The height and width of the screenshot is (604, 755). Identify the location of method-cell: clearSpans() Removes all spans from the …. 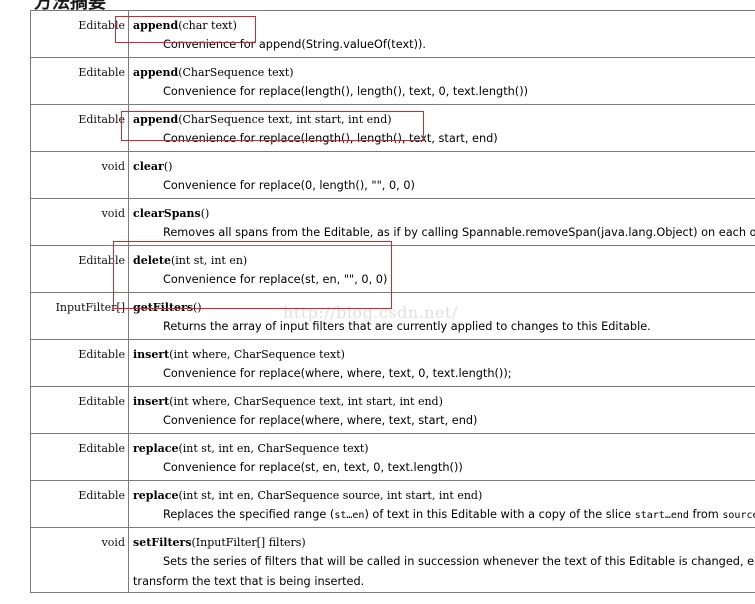
(441, 222).